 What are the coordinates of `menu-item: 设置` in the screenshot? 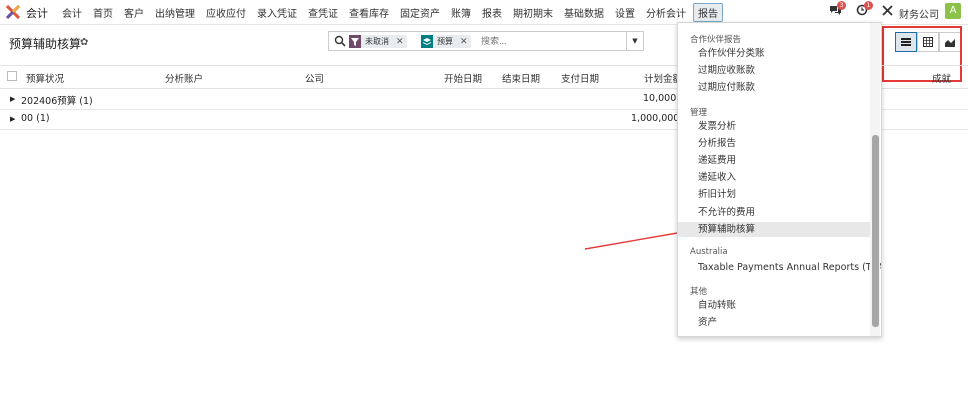 It's located at (625, 12).